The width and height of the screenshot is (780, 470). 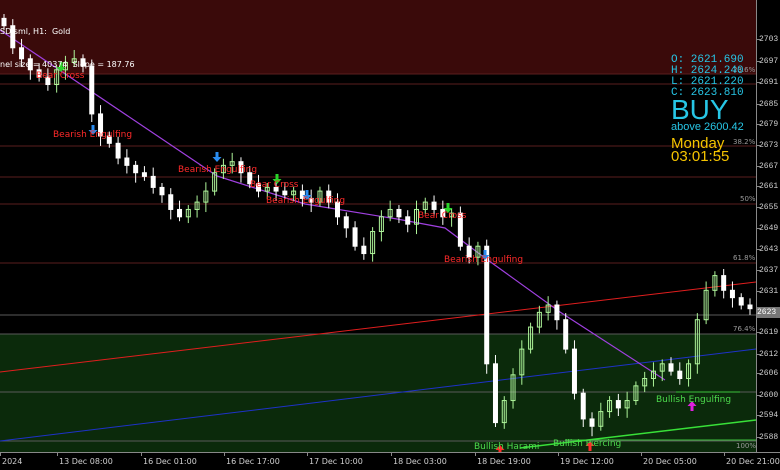 What do you see at coordinates (769, 124) in the screenshot?
I see `price-tick-label: 2679` at bounding box center [769, 124].